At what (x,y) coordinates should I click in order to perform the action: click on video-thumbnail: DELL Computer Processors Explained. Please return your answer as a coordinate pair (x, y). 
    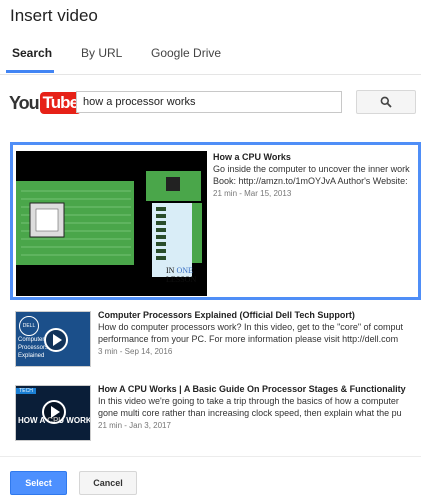
    Looking at the image, I should click on (53, 339).